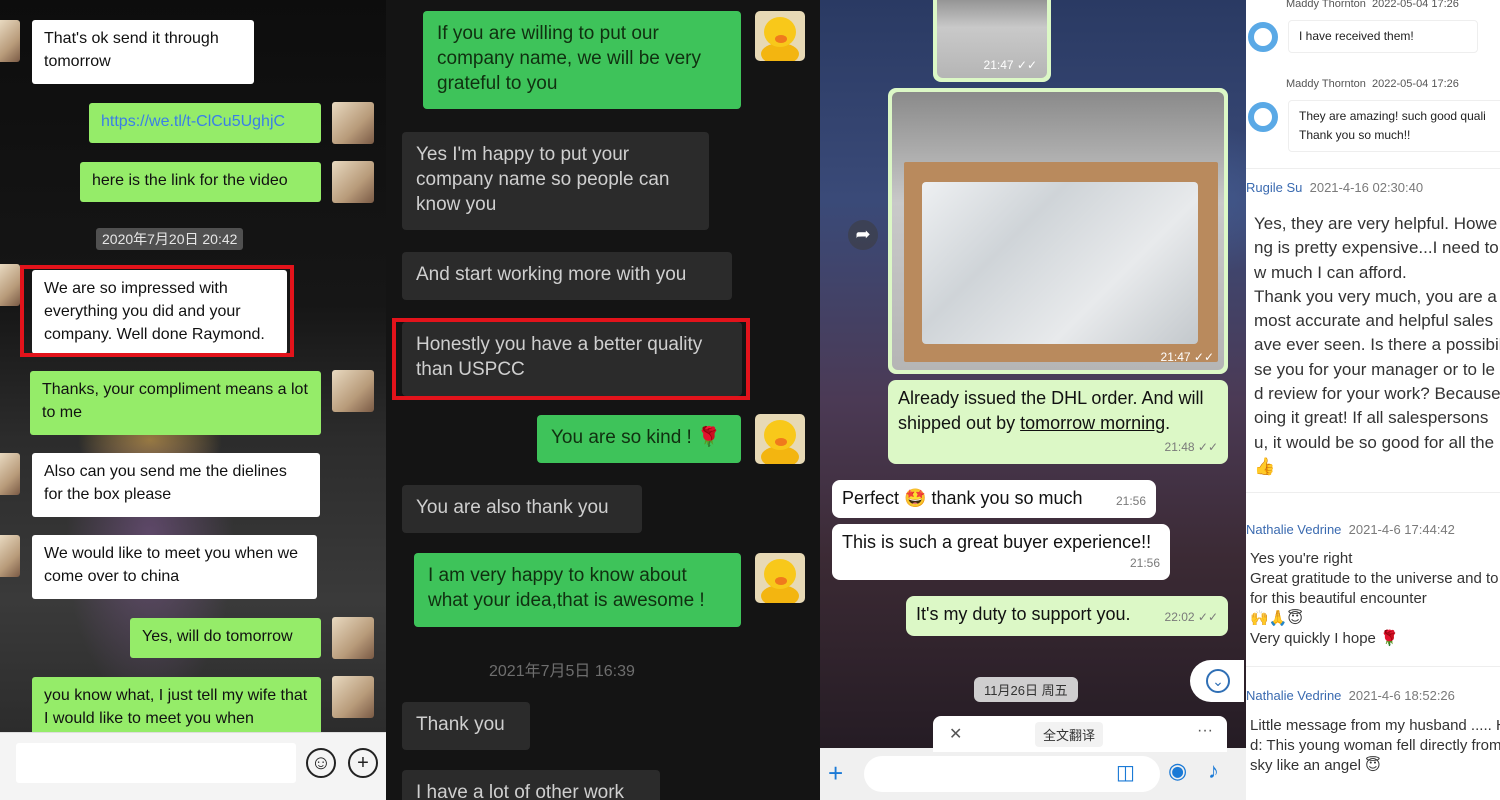 The image size is (1500, 800). Describe the element at coordinates (567, 276) in the screenshot. I see `message-bubble-incoming: And start working more with you` at that location.